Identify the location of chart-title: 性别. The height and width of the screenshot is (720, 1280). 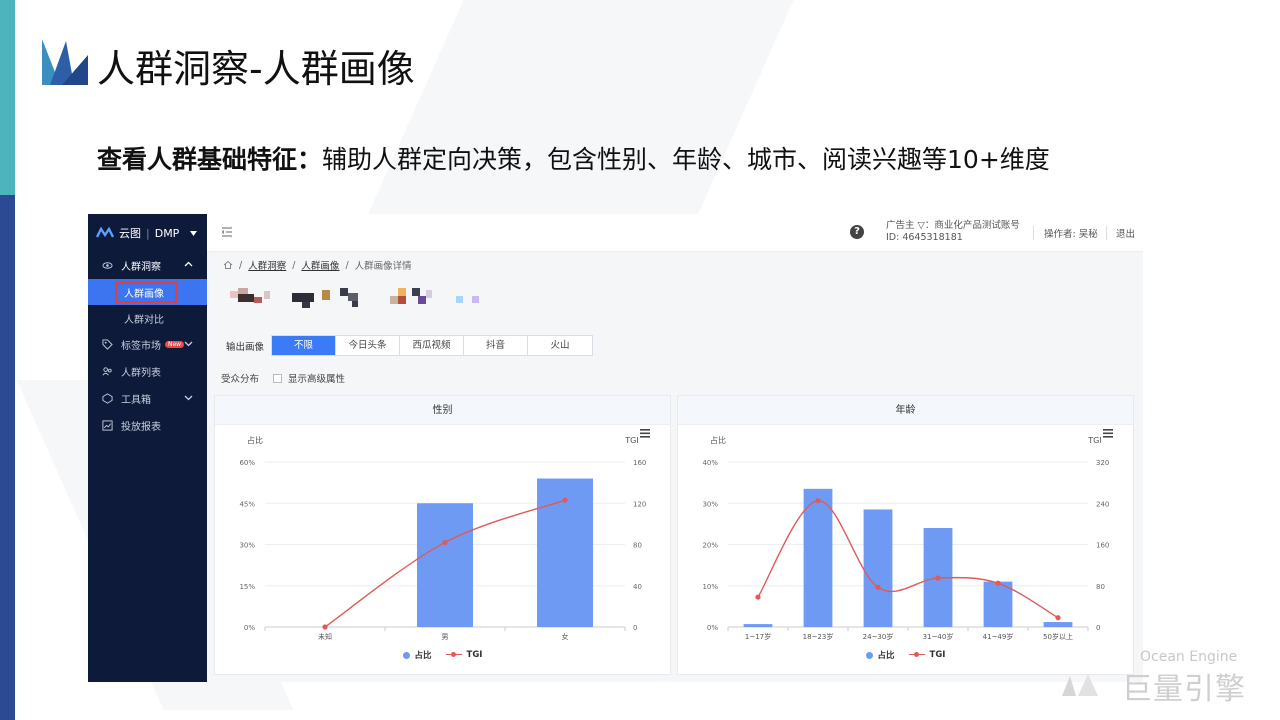
(442, 410).